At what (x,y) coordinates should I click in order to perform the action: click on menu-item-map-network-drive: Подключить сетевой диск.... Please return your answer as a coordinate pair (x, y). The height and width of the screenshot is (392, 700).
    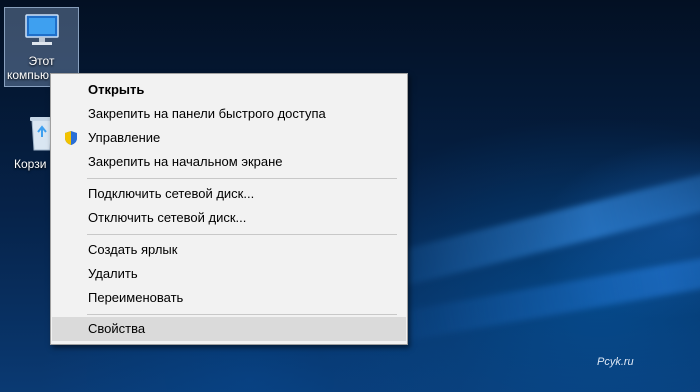
    Looking at the image, I should click on (229, 194).